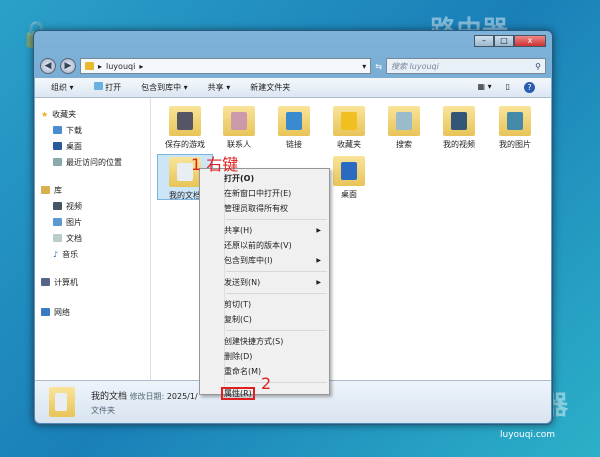 This screenshot has width=600, height=457. I want to click on folder-my-videos: 我的视频, so click(459, 128).